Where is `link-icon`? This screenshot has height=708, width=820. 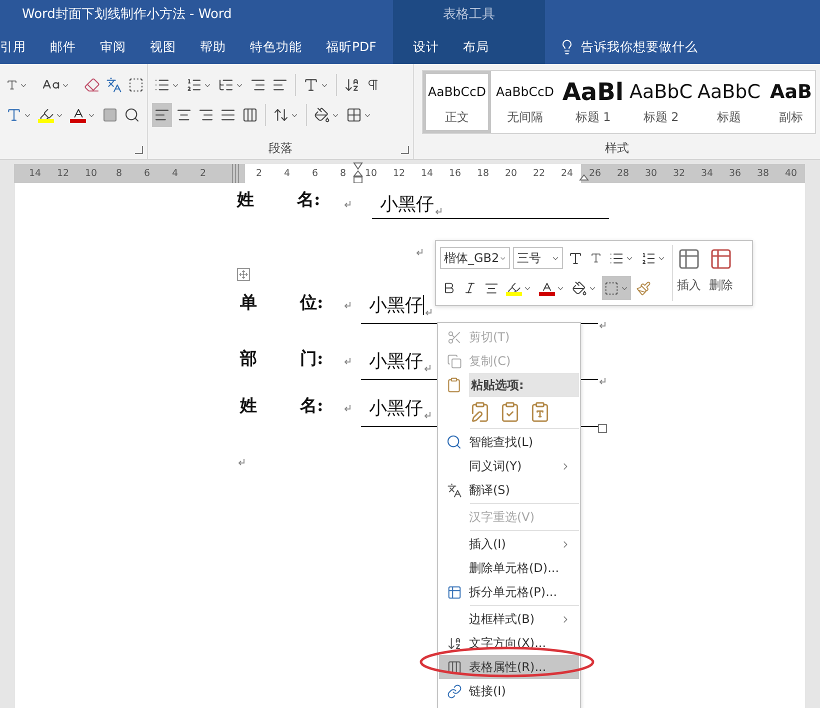
link-icon is located at coordinates (454, 691).